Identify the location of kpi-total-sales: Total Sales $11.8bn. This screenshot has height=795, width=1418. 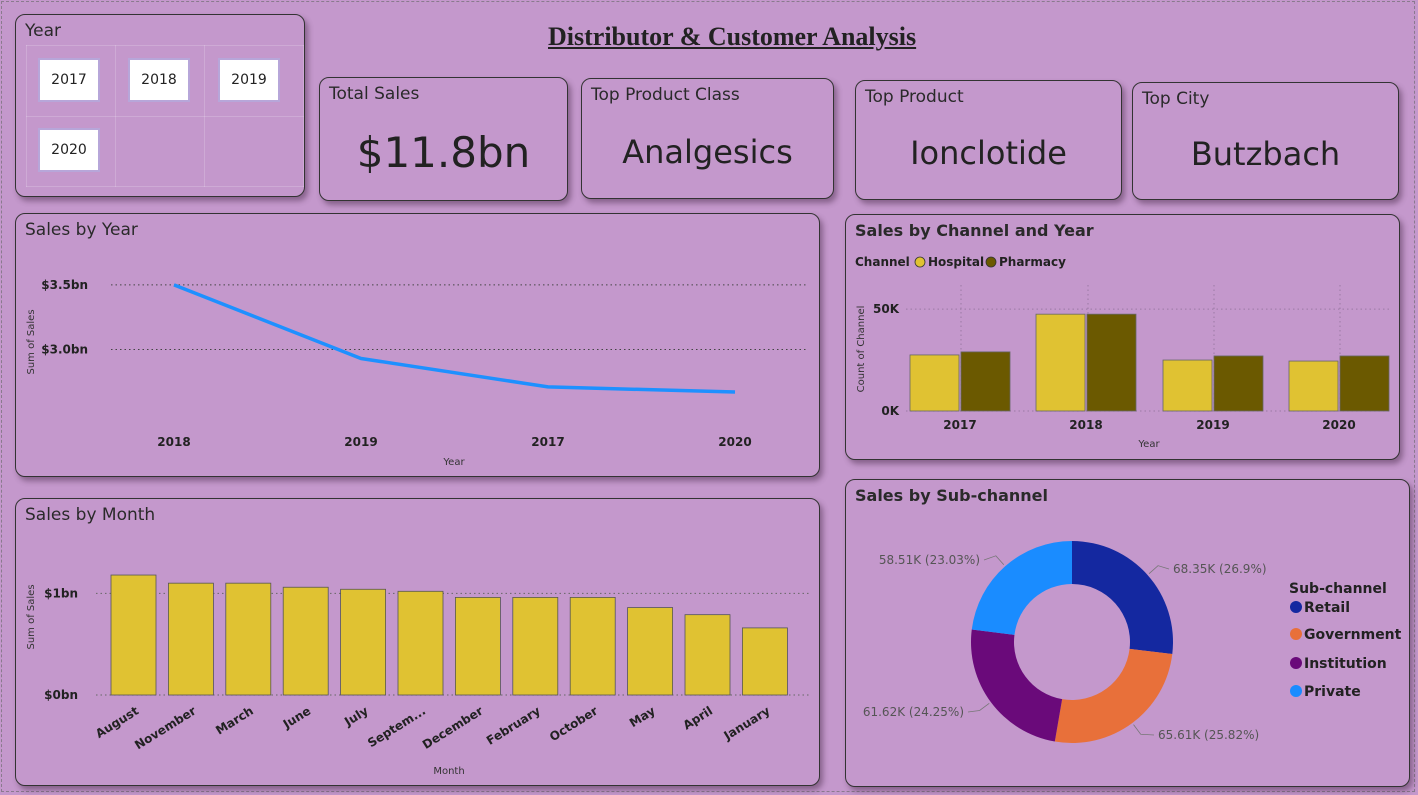
(443, 139).